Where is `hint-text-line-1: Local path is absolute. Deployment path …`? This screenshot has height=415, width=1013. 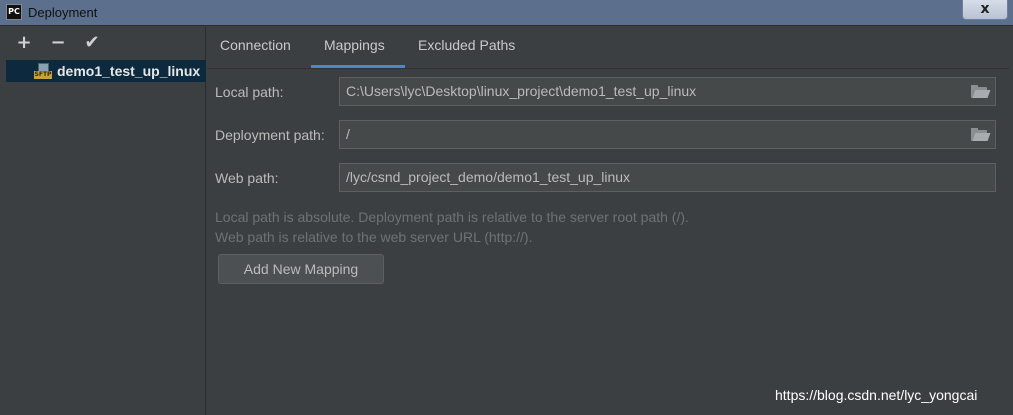
hint-text-line-1: Local path is absolute. Deployment path … is located at coordinates (452, 217).